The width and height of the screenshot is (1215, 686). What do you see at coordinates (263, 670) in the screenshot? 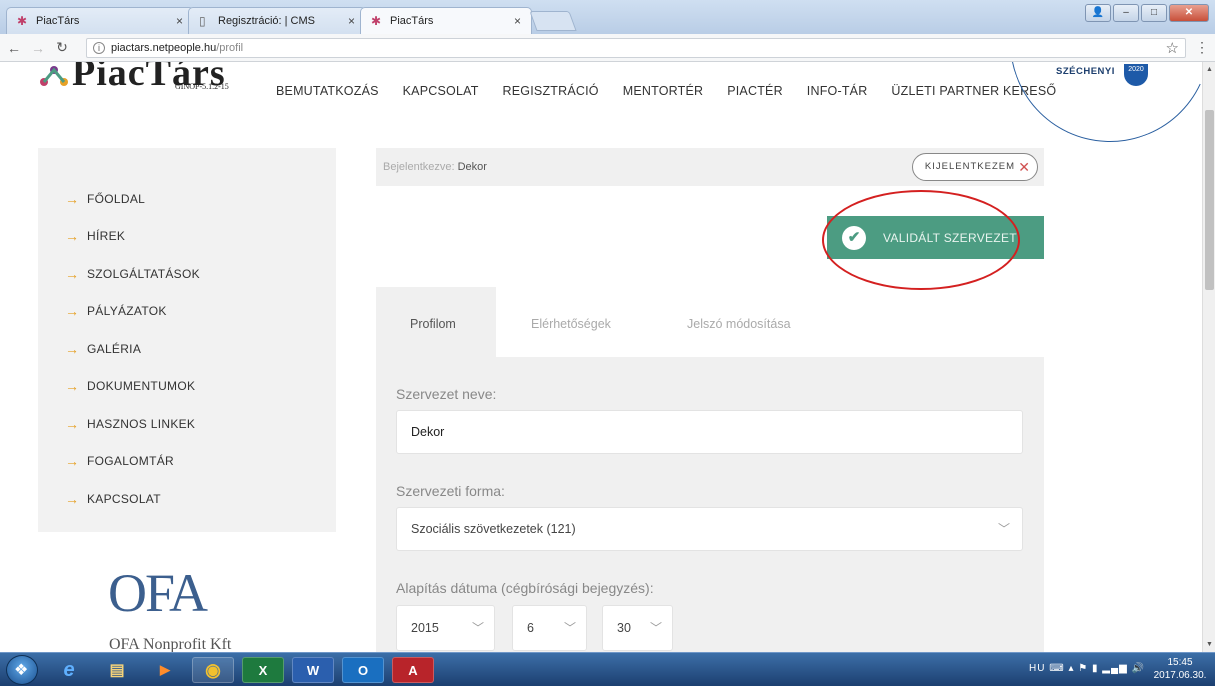
I see `excel-icon: X` at bounding box center [263, 670].